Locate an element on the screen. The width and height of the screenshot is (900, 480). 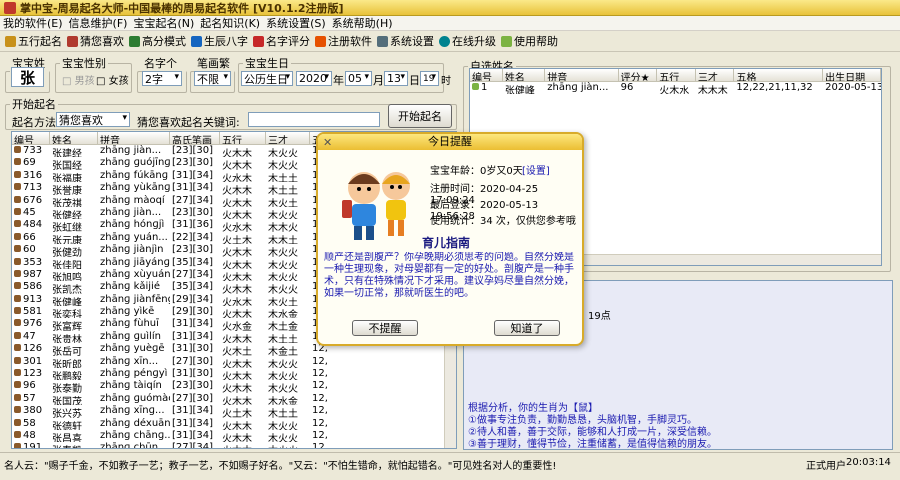
hour-select: 19 is located at coordinates (429, 78).